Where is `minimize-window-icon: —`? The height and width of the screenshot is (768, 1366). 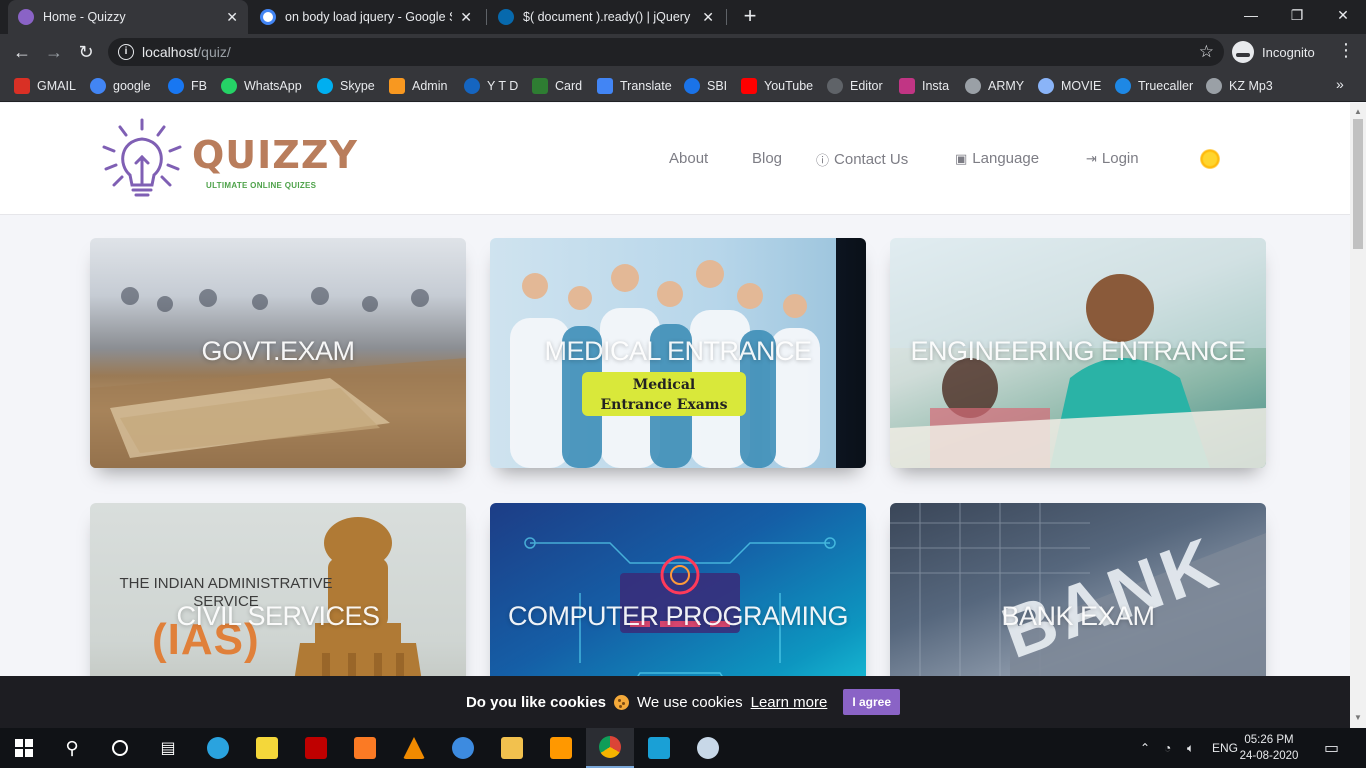
minimize-window-icon: — is located at coordinates (1251, 15).